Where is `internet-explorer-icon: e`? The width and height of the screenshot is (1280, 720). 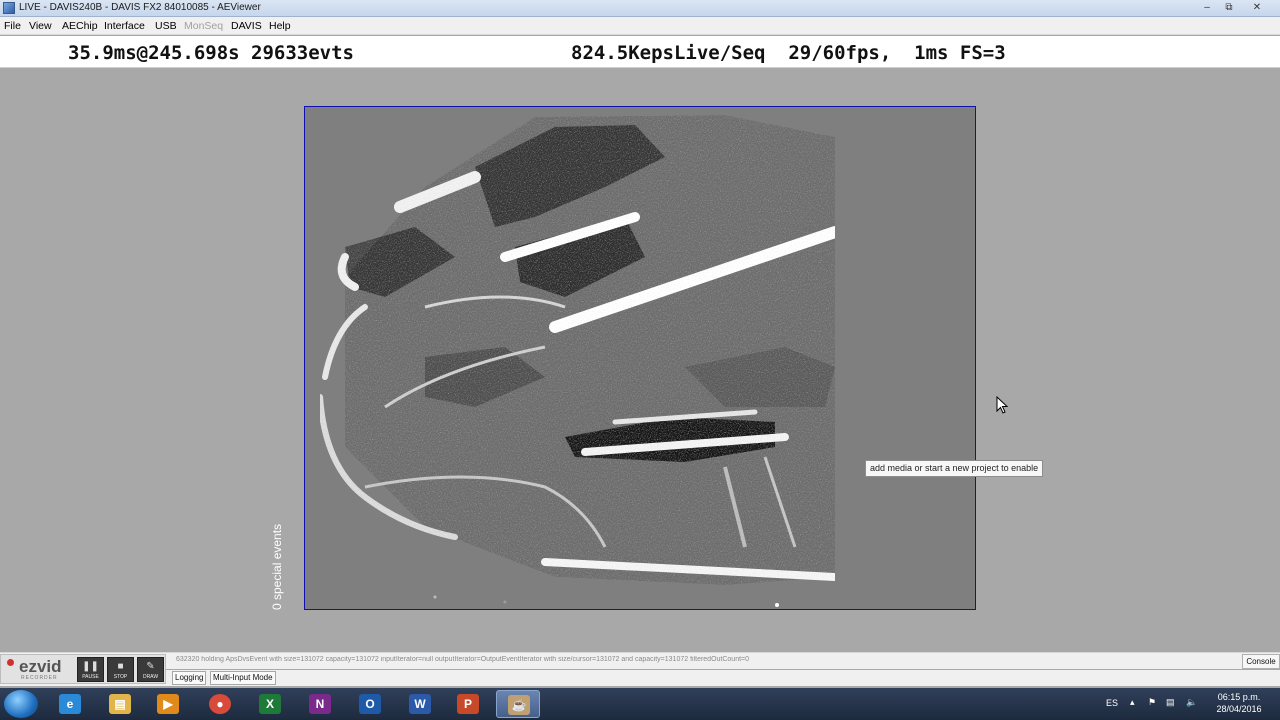 internet-explorer-icon: e is located at coordinates (70, 704).